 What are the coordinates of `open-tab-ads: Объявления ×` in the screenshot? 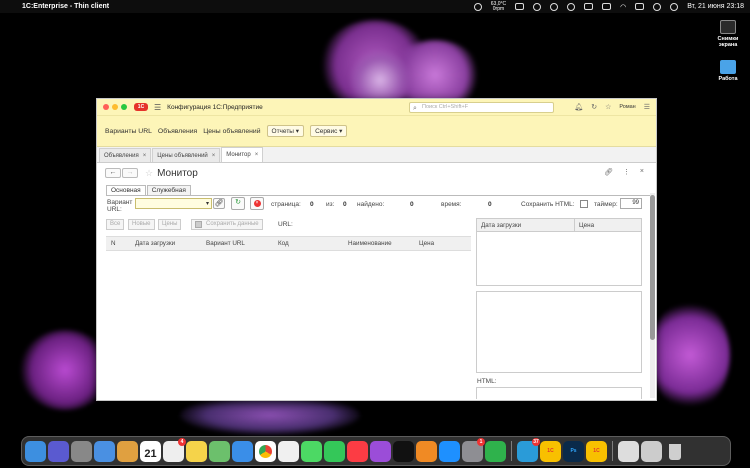 It's located at (125, 155).